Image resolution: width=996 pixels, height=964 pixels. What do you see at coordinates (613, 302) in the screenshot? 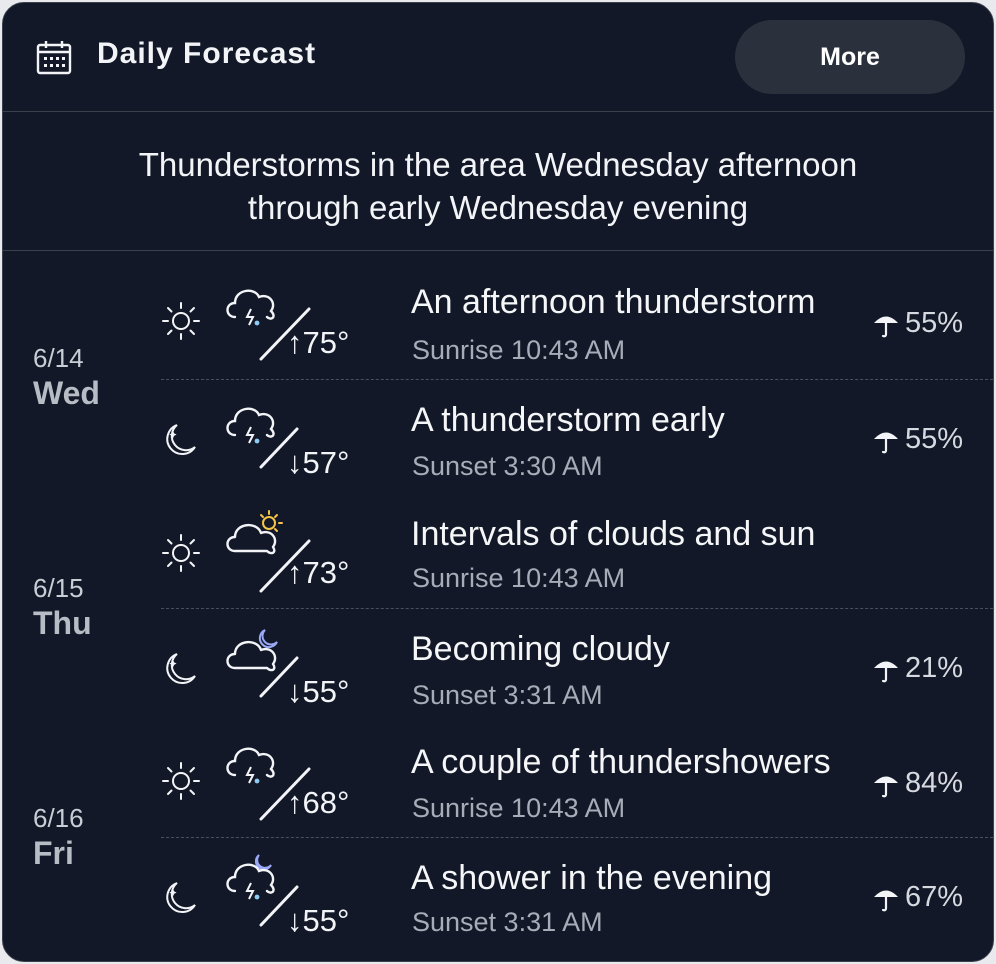
I see `forecast-description: An afternoon thunderstorm` at bounding box center [613, 302].